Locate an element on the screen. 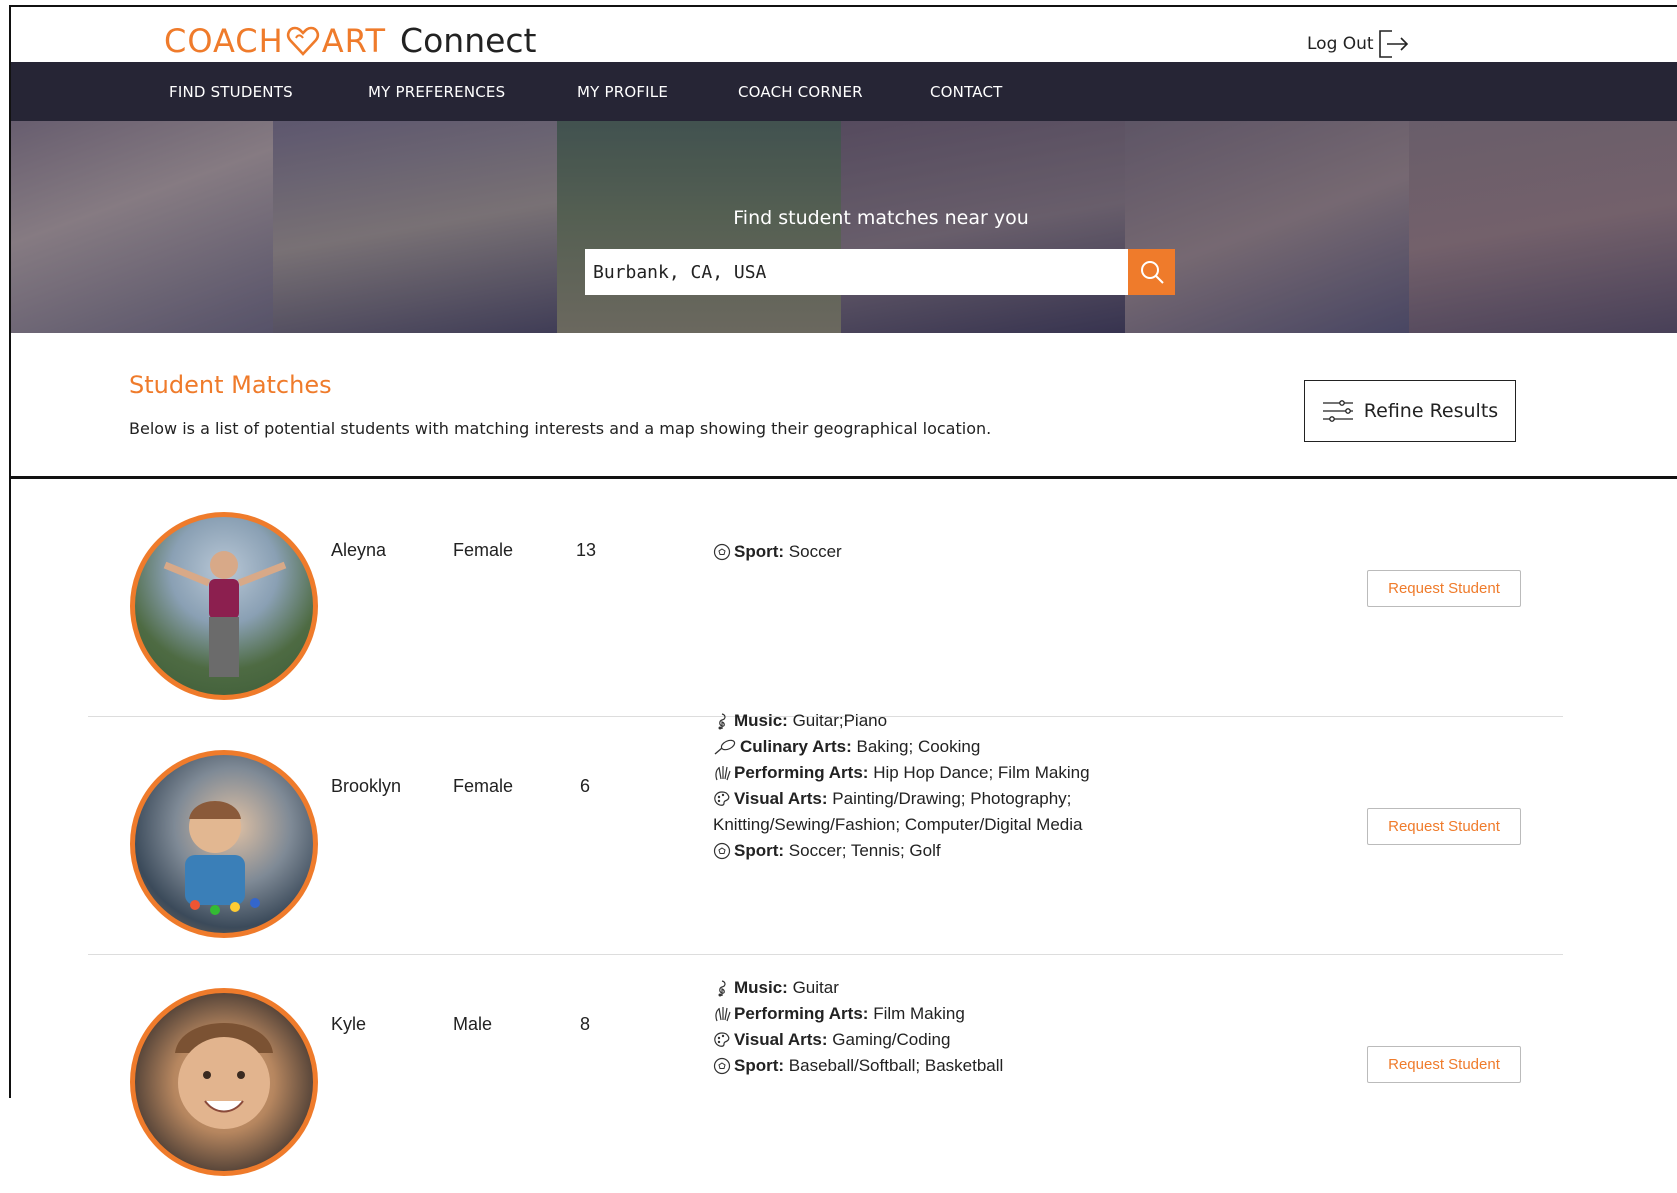 The image size is (1677, 1193). interest-items: Soccer; Tennis; Golf is located at coordinates (864, 850).